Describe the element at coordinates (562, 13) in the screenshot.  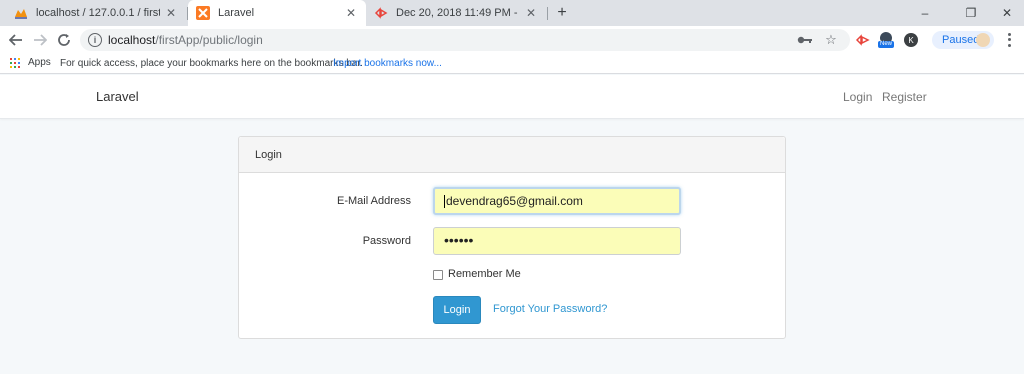
I see `new-tab-button: +` at that location.